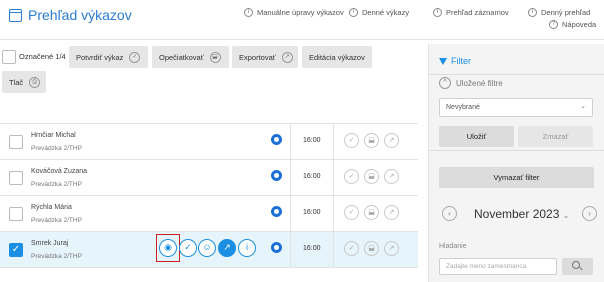 Image resolution: width=604 pixels, height=282 pixels. What do you see at coordinates (168, 248) in the screenshot?
I see `eye-icon: ◉` at bounding box center [168, 248].